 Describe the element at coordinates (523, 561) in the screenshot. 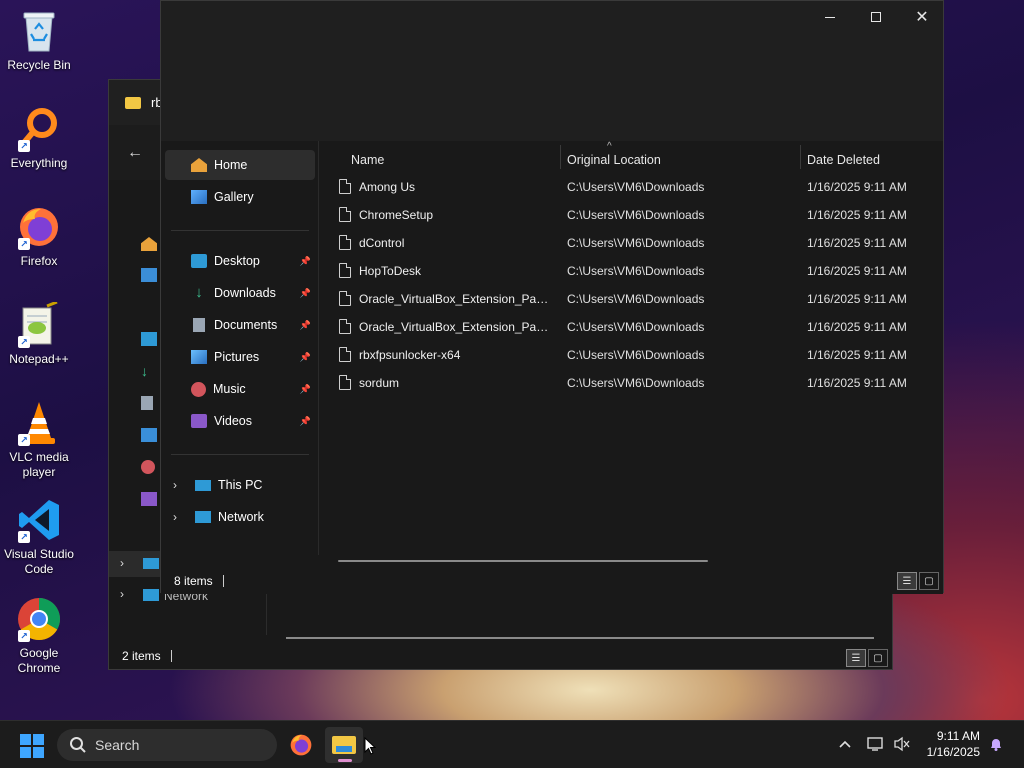

I see `horizontal-scrollbar` at that location.